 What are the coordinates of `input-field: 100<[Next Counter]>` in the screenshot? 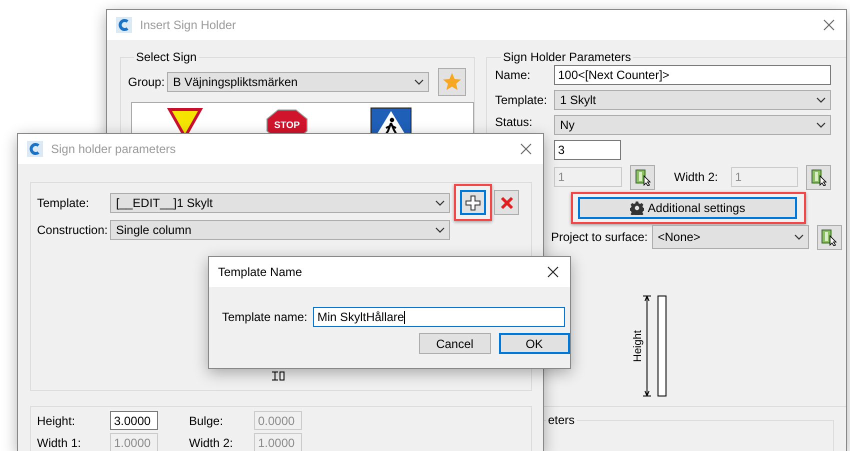 It's located at (692, 75).